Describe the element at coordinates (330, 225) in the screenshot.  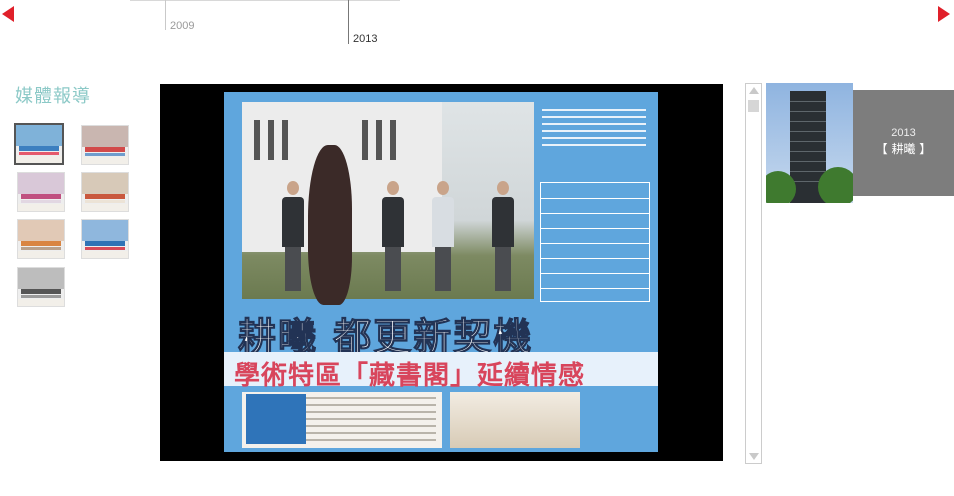
I see `sculpture` at that location.